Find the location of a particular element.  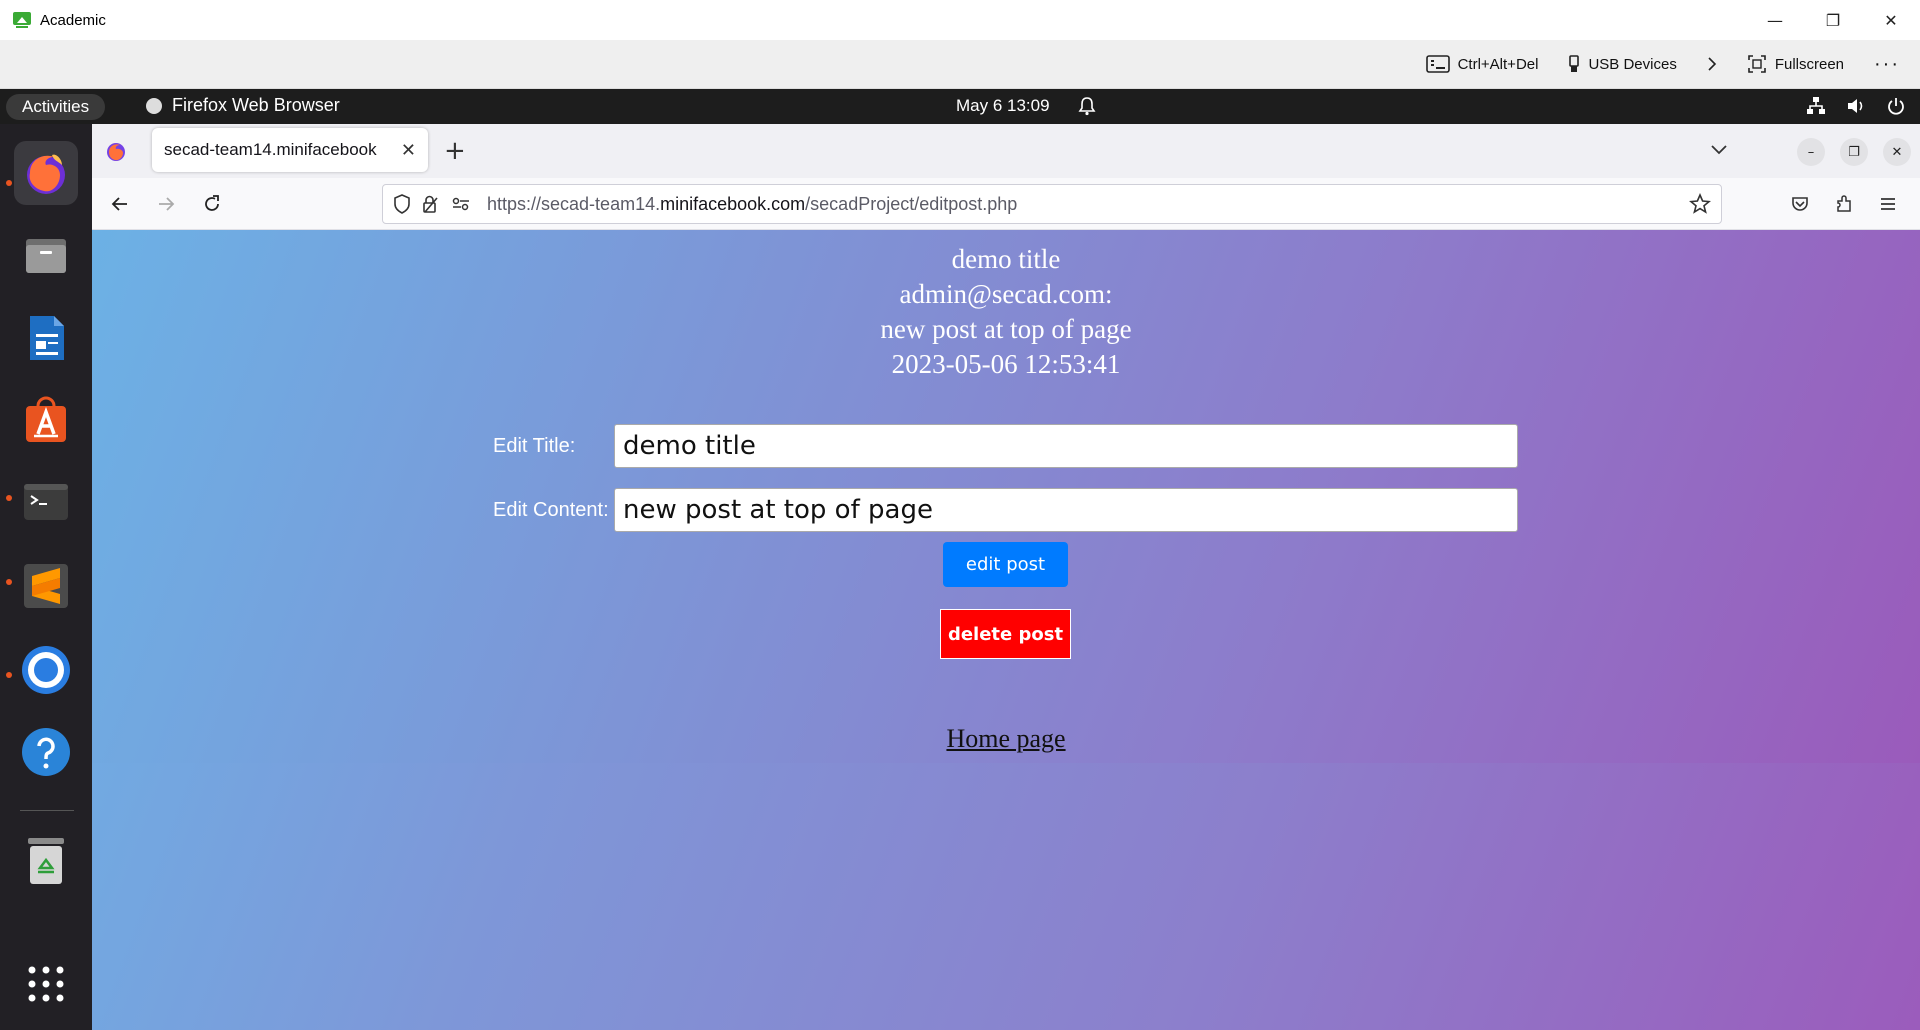

tab-active: secad-team14.minifacebook ✕ is located at coordinates (290, 150).